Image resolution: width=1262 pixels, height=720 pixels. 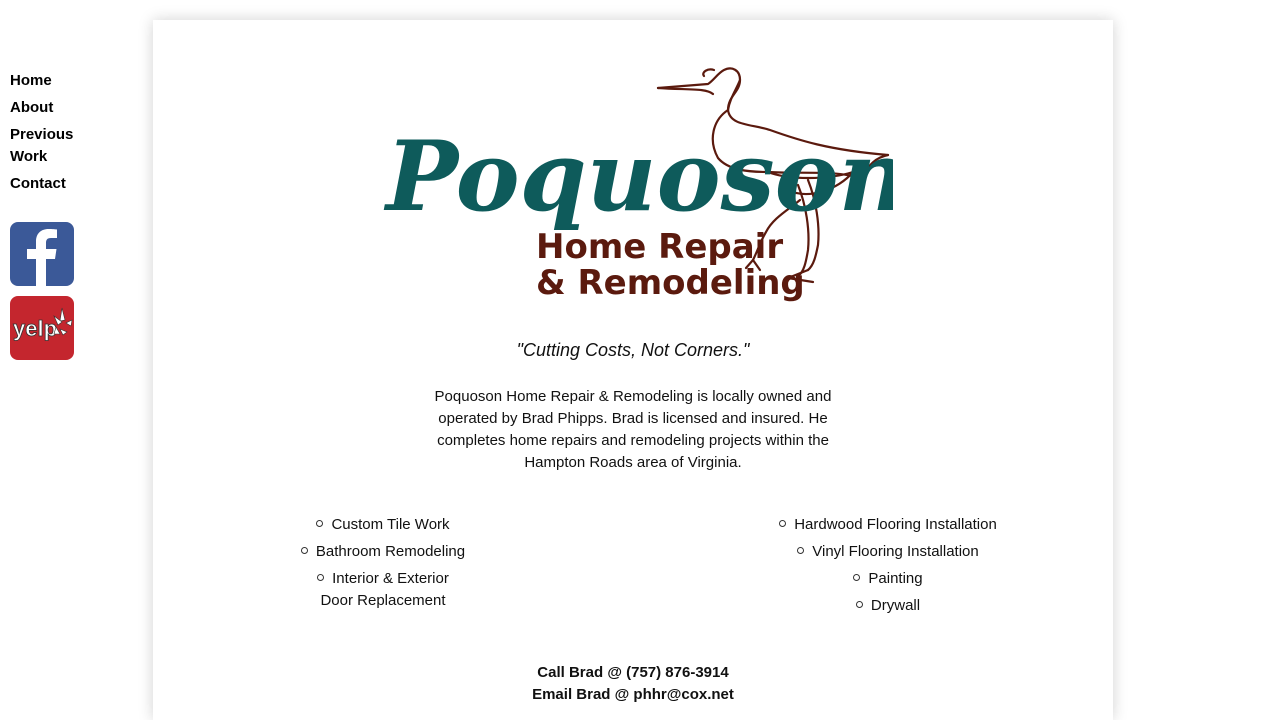 I want to click on email-line: Email Brad @ phhr@cox.net, so click(x=633, y=695).